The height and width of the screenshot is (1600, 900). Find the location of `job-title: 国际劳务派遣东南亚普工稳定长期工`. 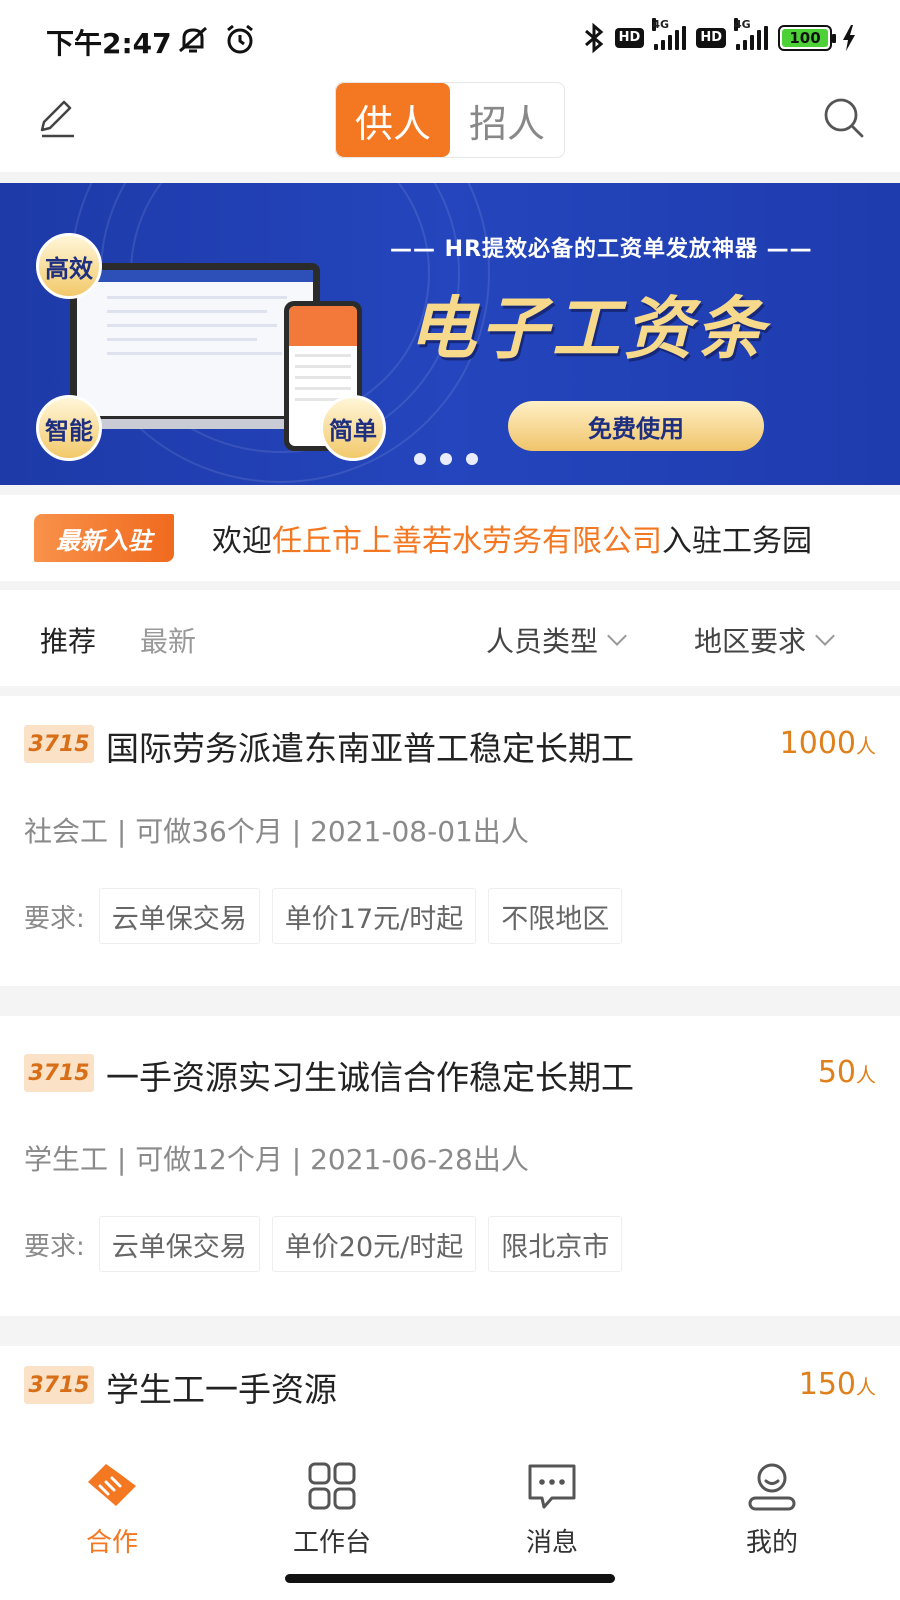

job-title: 国际劳务派遣东南亚普工稳定长期工 is located at coordinates (370, 748).